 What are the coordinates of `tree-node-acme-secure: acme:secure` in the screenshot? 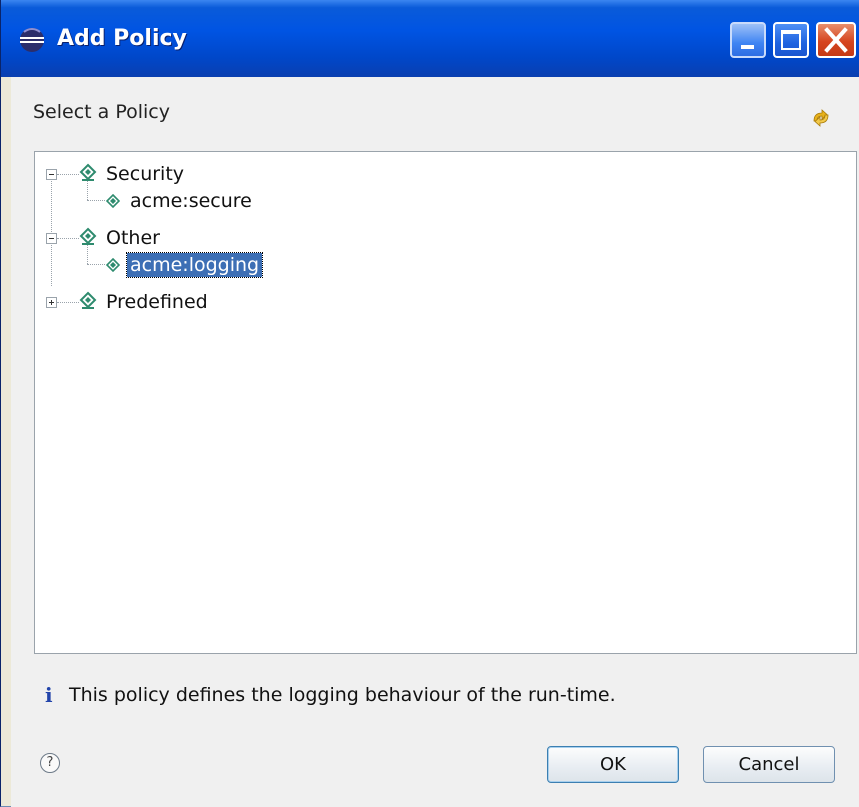 It's located at (235, 205).